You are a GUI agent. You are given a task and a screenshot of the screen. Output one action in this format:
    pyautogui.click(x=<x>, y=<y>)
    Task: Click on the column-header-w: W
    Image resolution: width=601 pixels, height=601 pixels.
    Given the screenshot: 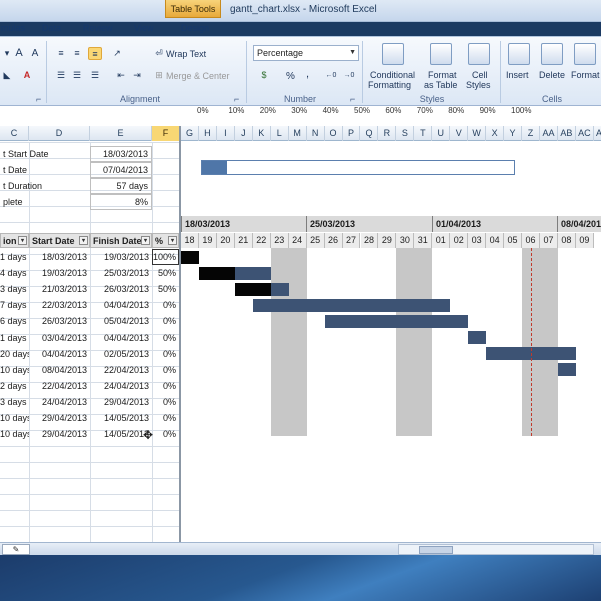 What is the action you would take?
    pyautogui.click(x=477, y=133)
    